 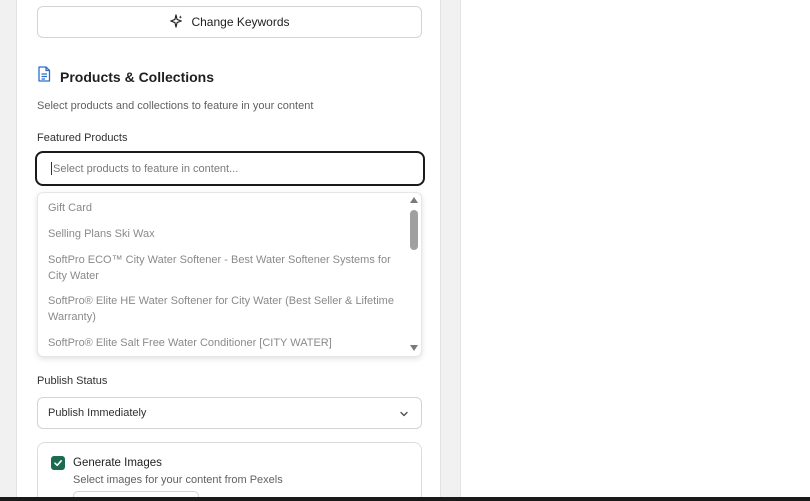 I want to click on change-keywords-label: Change Keywords, so click(x=240, y=22).